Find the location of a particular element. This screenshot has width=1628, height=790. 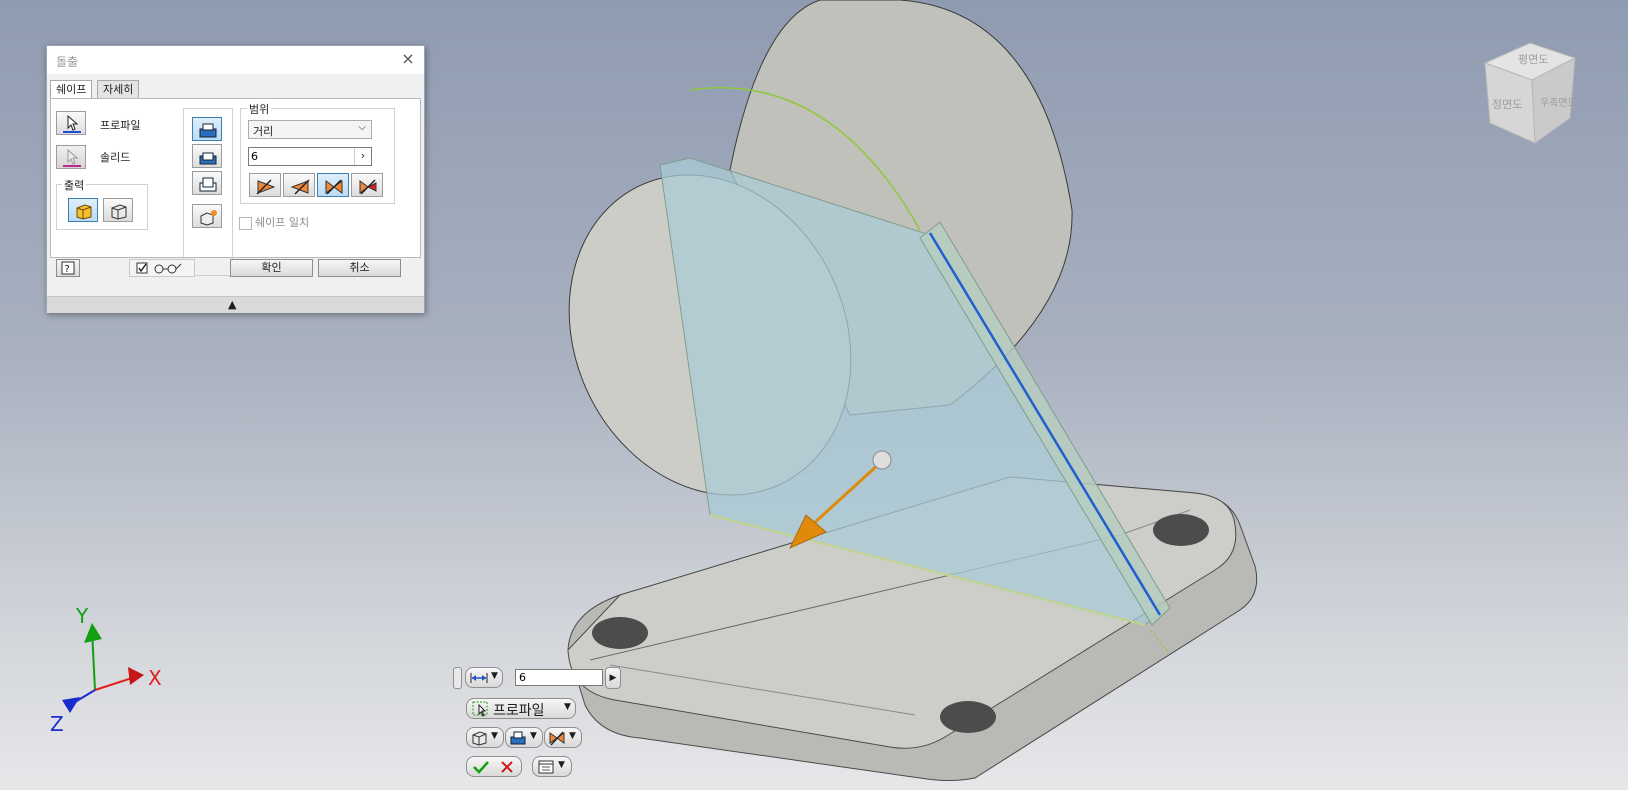

direction-2-button is located at coordinates (299, 185).